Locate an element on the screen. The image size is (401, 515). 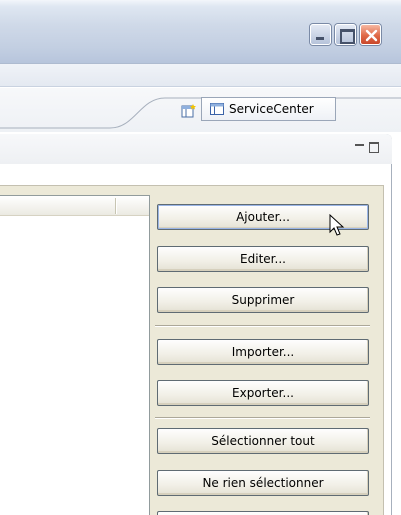
table-border is located at coordinates (149, 355).